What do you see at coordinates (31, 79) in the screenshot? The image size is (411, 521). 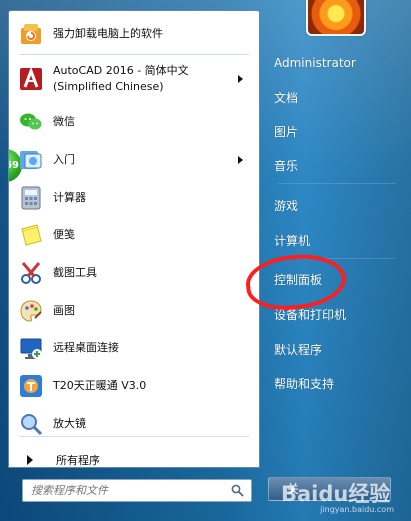 I see `autocad-icon` at bounding box center [31, 79].